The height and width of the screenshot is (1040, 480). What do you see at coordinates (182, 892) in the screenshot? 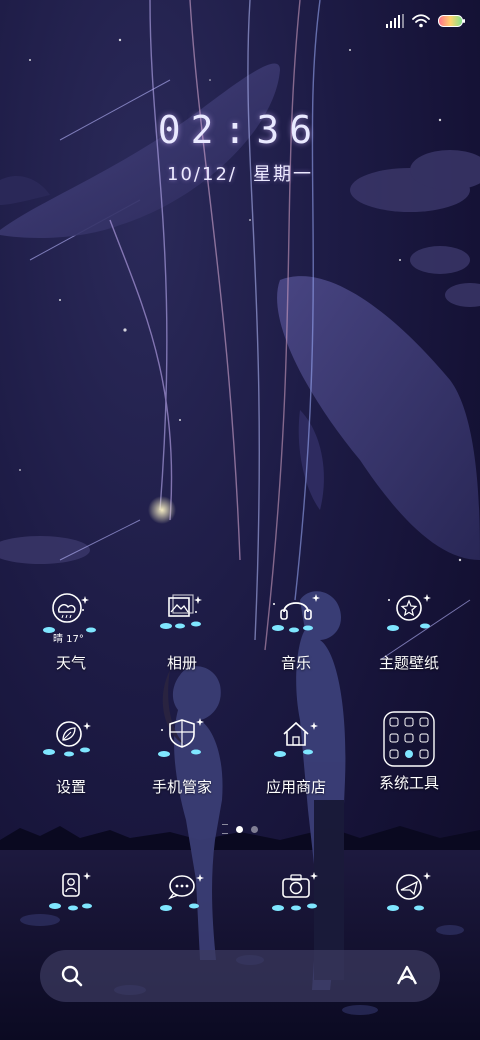
I see `messages-icon` at bounding box center [182, 892].